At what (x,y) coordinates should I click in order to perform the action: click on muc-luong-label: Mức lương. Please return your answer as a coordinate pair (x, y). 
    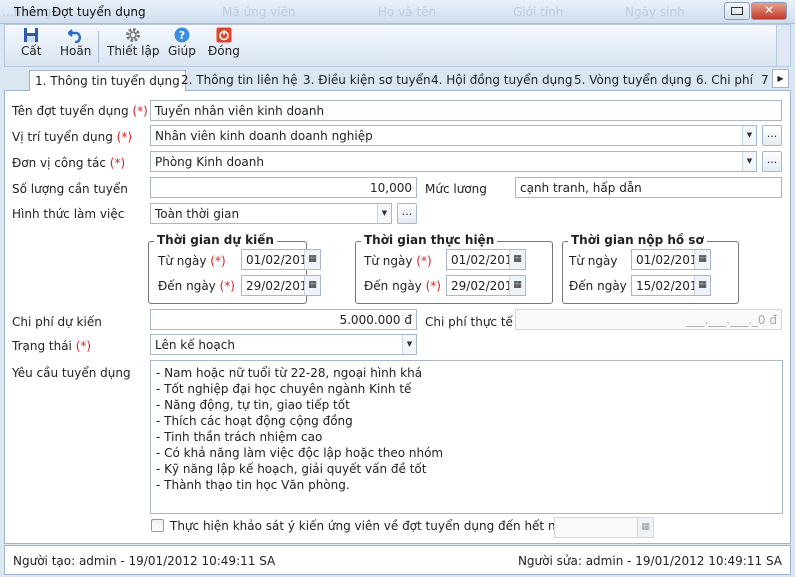
    Looking at the image, I should click on (456, 189).